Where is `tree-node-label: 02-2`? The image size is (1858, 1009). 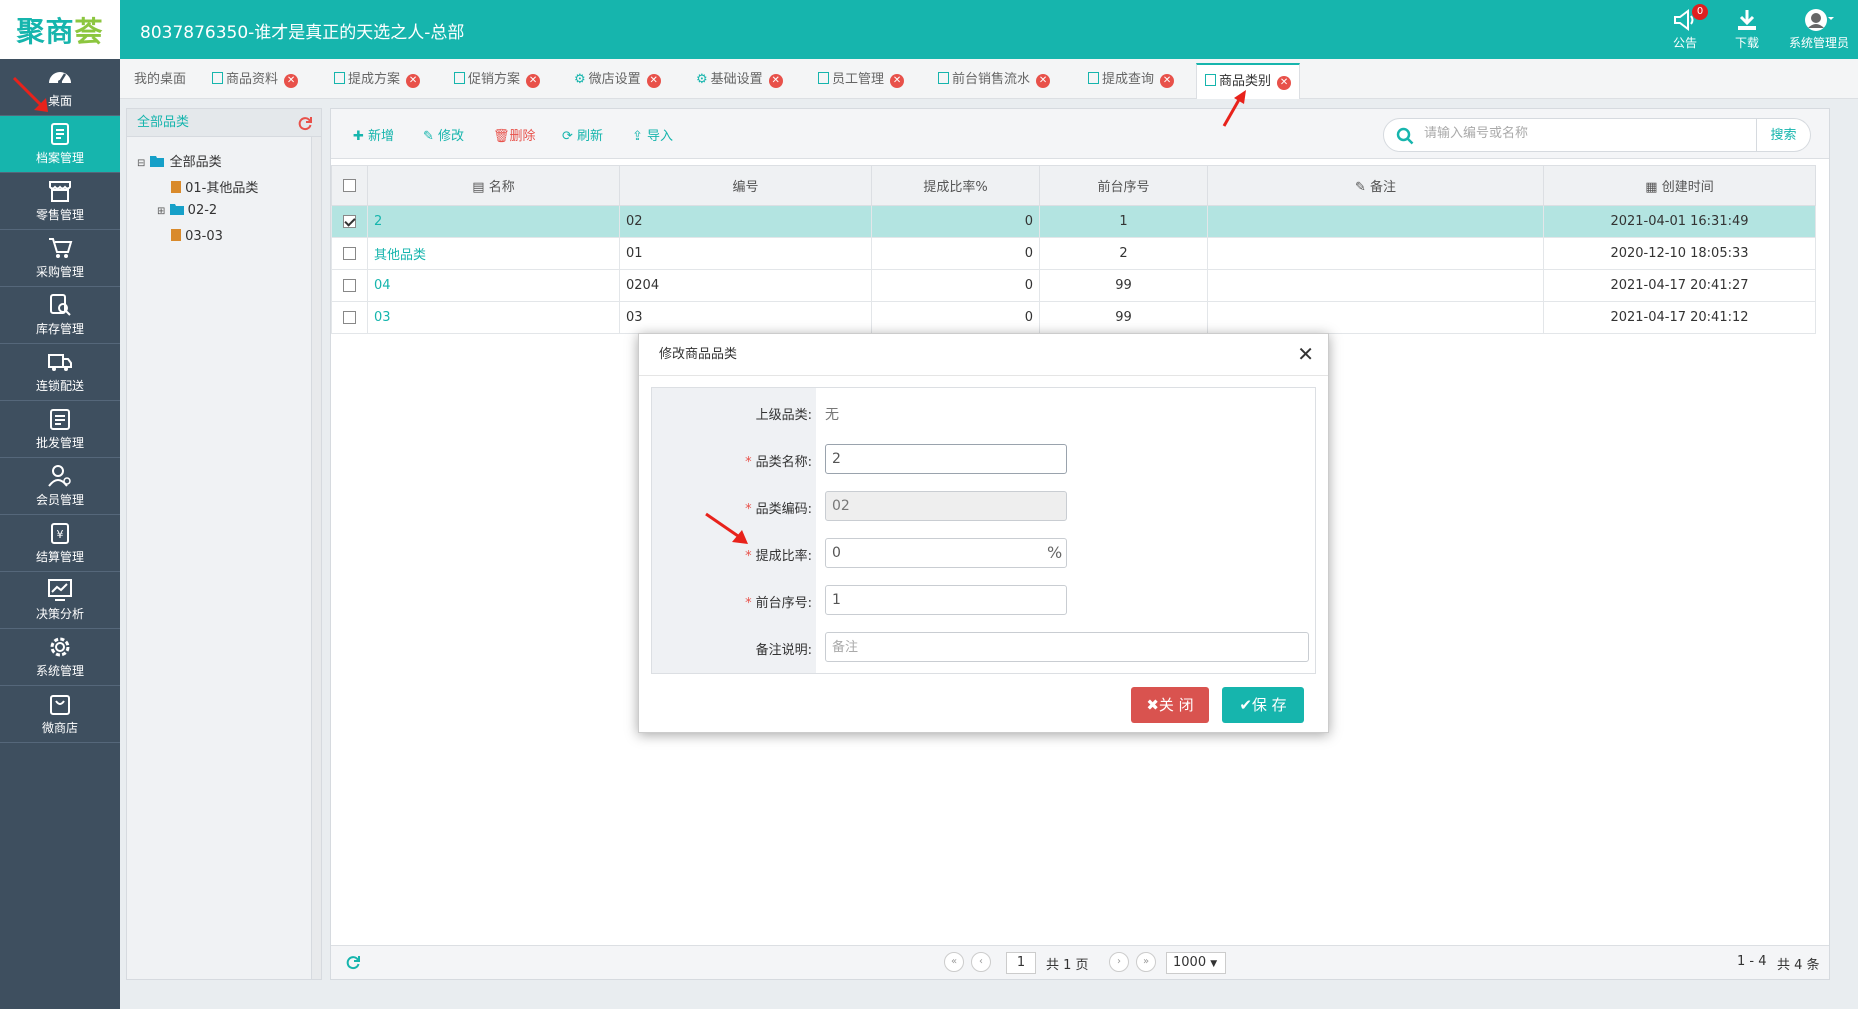
tree-node-label: 02-2 is located at coordinates (202, 210).